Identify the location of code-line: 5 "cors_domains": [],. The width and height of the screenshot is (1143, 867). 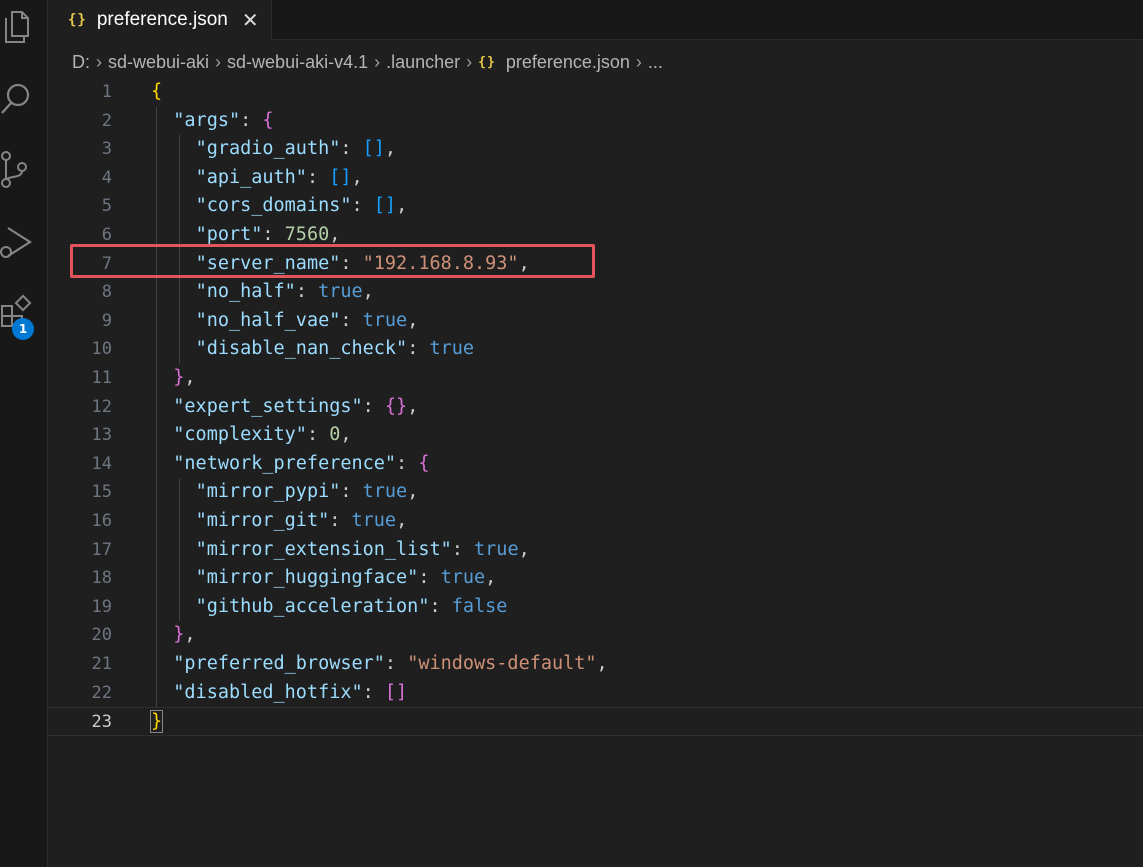
(254, 206).